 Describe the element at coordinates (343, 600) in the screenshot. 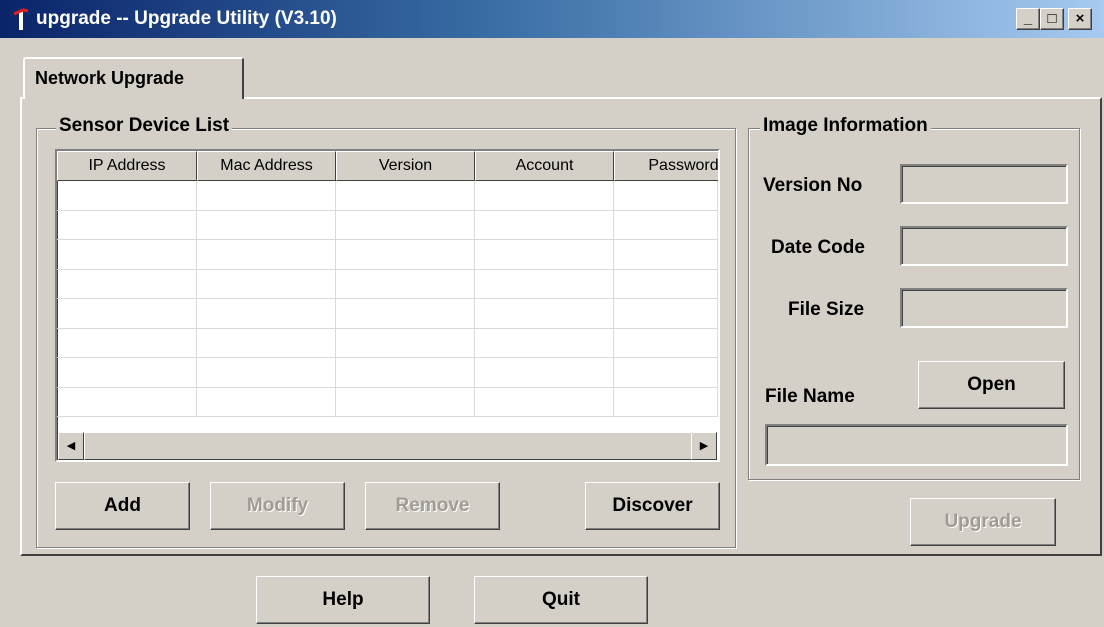

I see `help-button: Help` at that location.